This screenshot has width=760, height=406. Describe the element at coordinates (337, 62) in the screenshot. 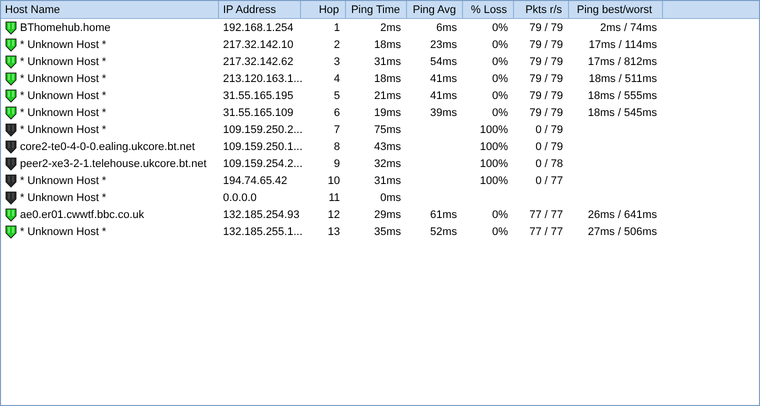

I see `table-cell: 3` at that location.